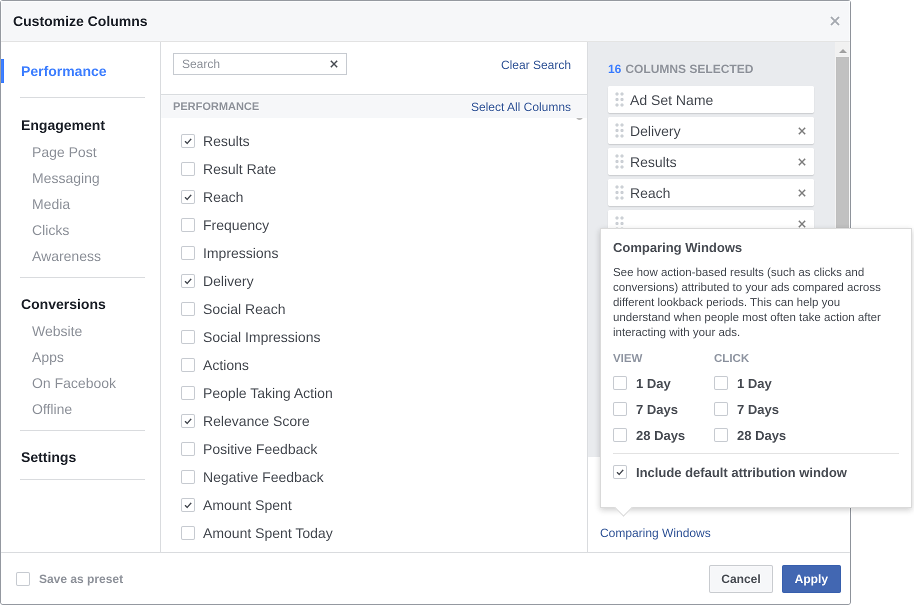 Image resolution: width=914 pixels, height=605 pixels. Describe the element at coordinates (260, 449) in the screenshot. I see `column-option: Positive Feedback` at that location.